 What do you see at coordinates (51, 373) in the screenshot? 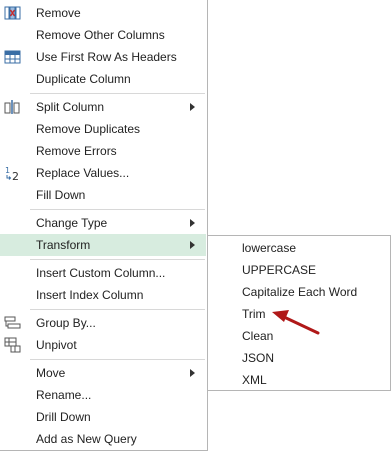
I see `menu-item-label: Move` at bounding box center [51, 373].